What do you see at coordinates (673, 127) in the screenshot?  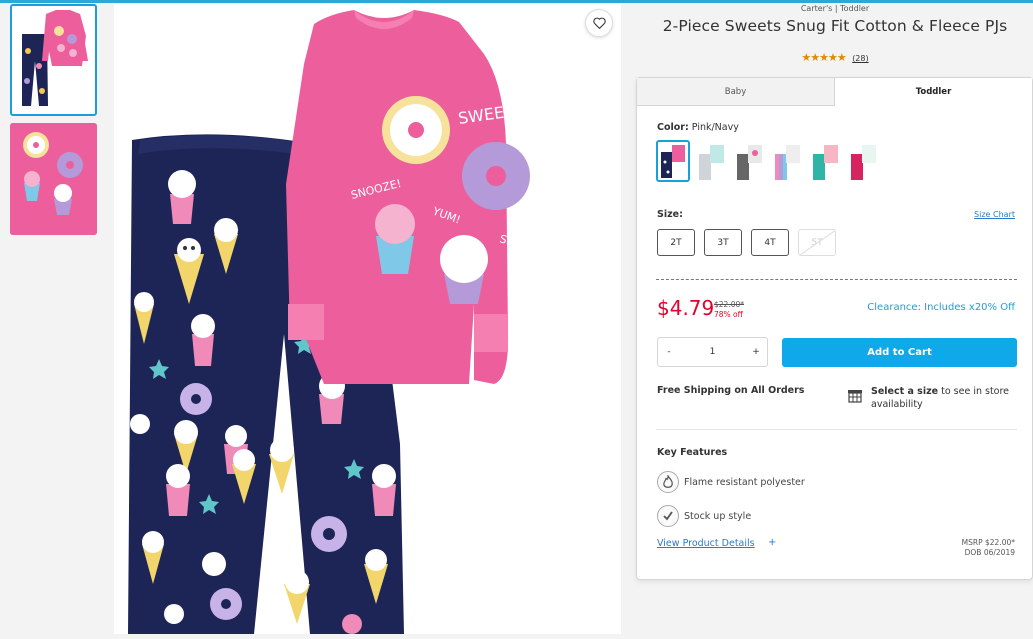 I see `color-label: Color:` at bounding box center [673, 127].